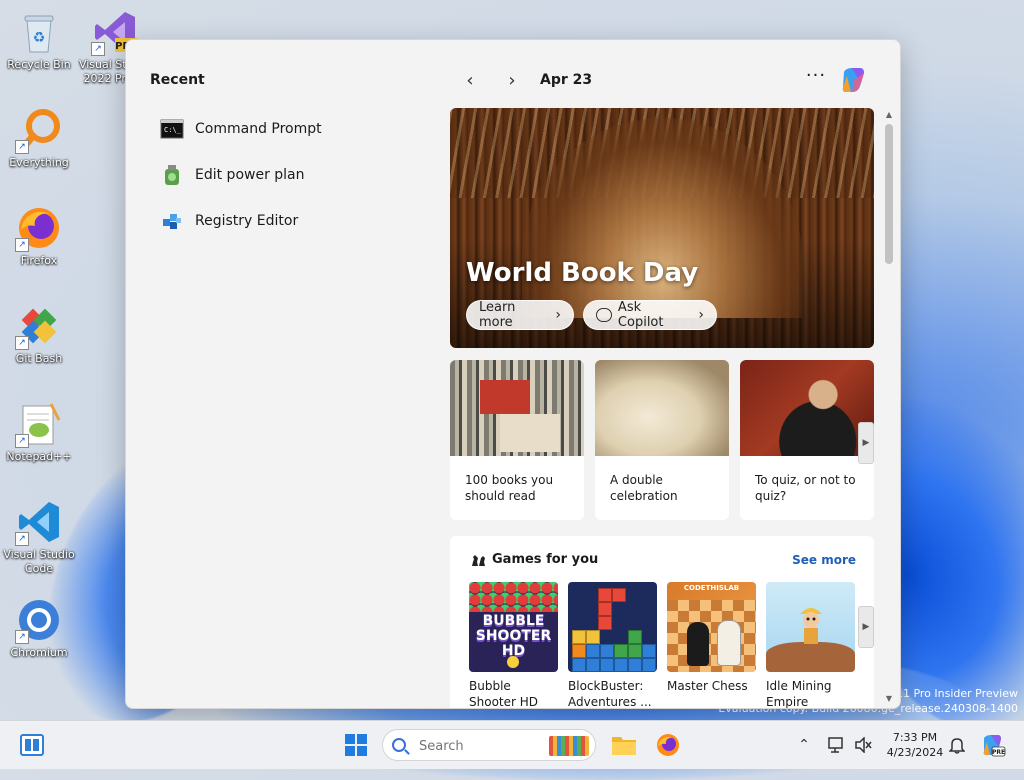 The image size is (1024, 780). I want to click on article-card: To quiz, or not to quiz?, so click(807, 440).